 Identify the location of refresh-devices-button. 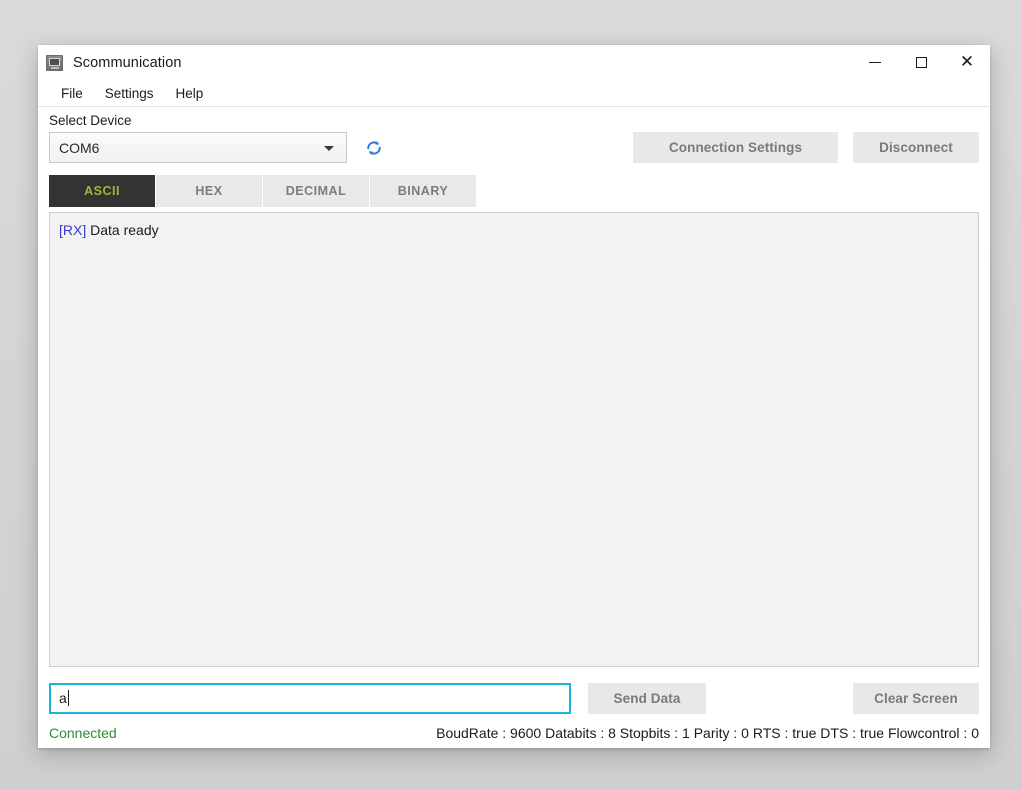
(374, 148).